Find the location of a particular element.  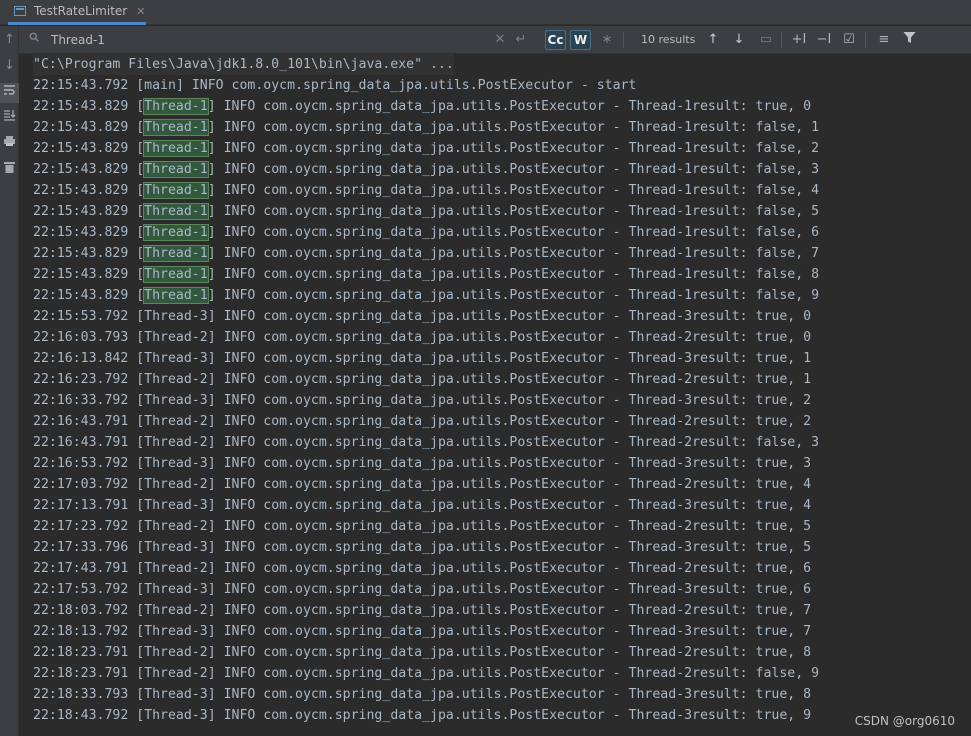

find-bar: ✕ ↵ ∗ Cc W 10 results ↑ ↓ ▭ +I −I ☑ ≡ is located at coordinates (495, 40).